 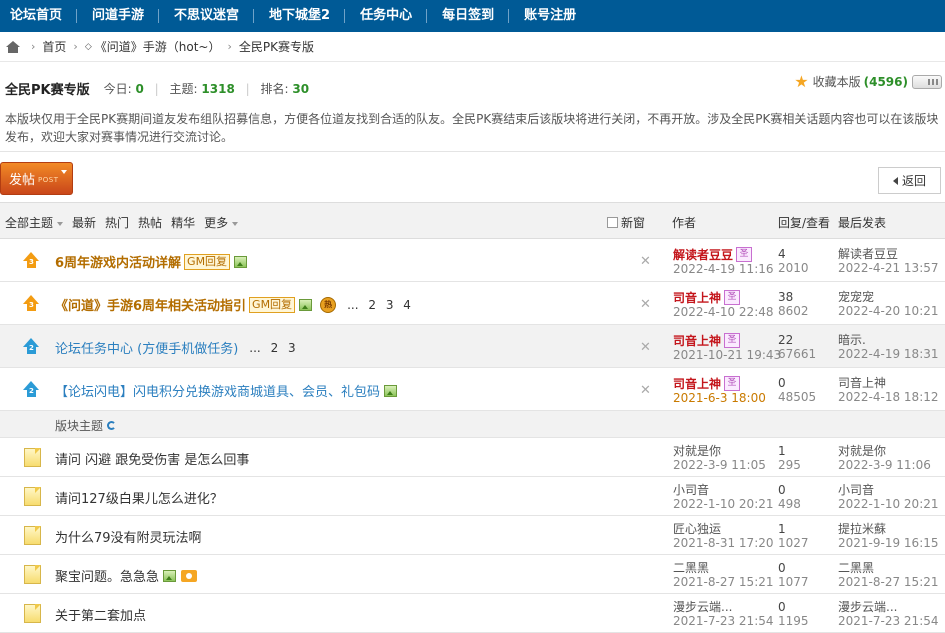 I want to click on last-post-author: 提拉米蘇, so click(x=888, y=529).